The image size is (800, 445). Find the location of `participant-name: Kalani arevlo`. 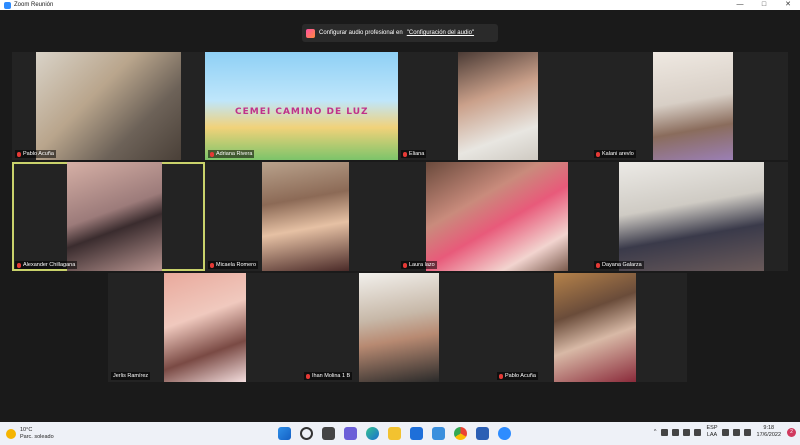

participant-name: Kalani arevlo is located at coordinates (618, 154).